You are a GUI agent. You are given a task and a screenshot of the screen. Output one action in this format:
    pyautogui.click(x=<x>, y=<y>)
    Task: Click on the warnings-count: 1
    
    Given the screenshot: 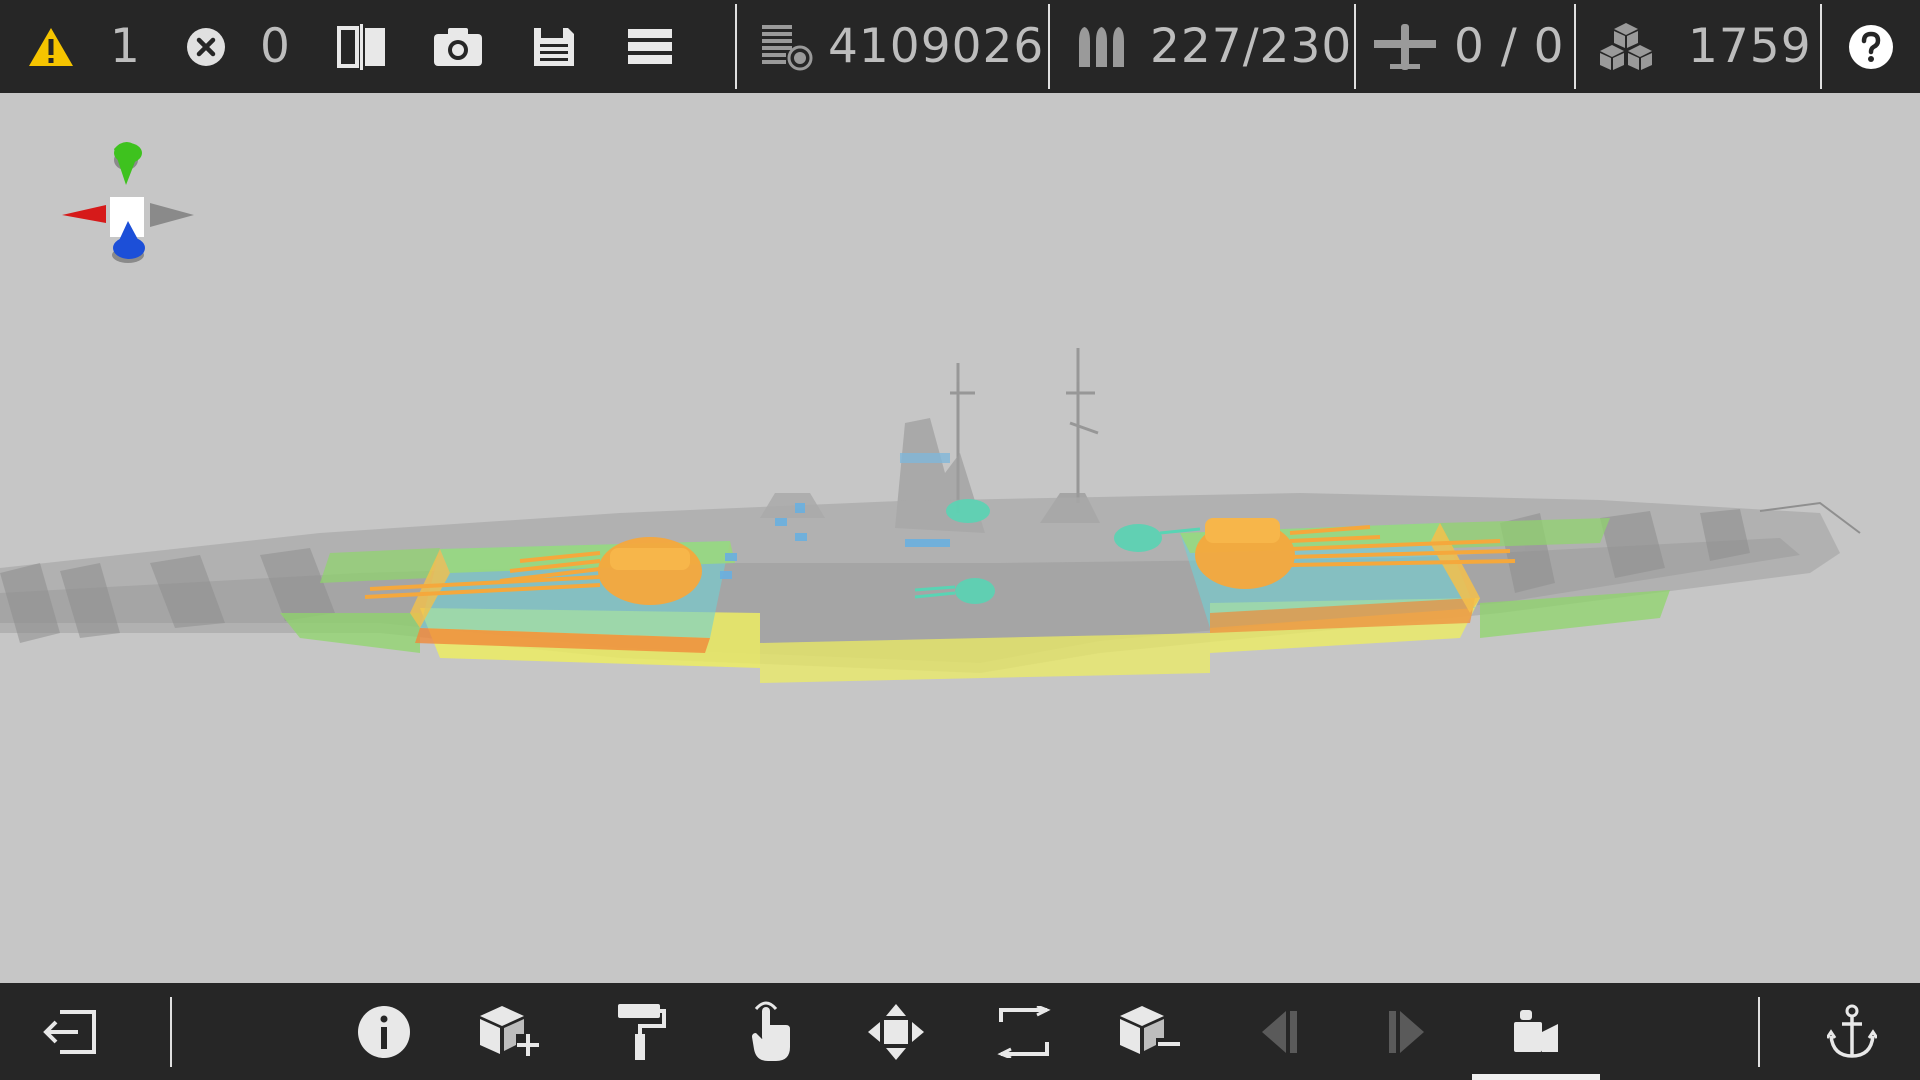 What is the action you would take?
    pyautogui.click(x=125, y=46)
    